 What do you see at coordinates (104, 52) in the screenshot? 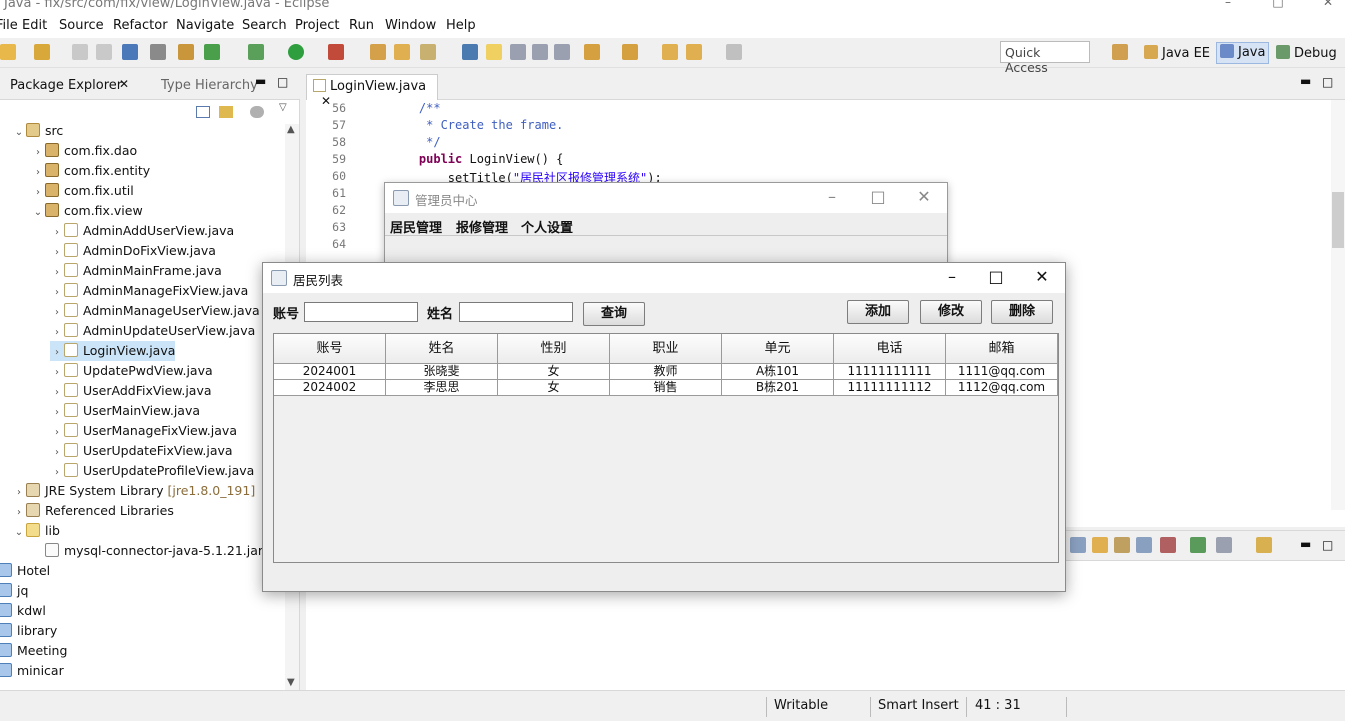
I see `save-all-icon` at bounding box center [104, 52].